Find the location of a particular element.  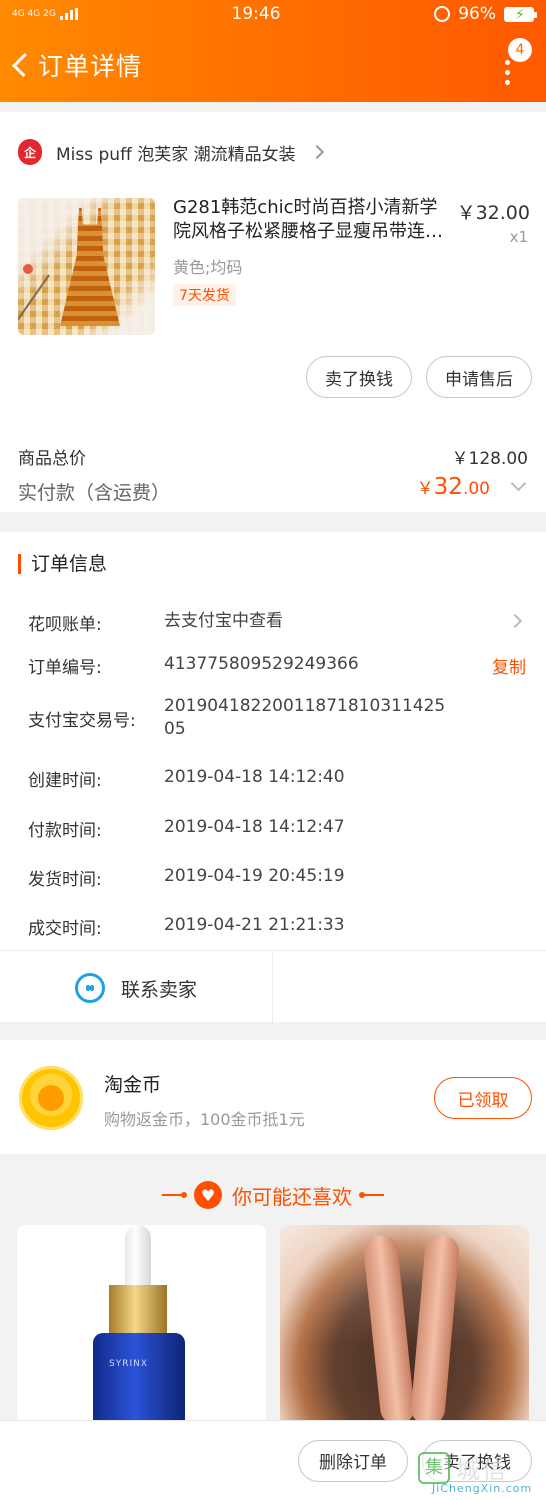

info-label: 支付宝交易号: is located at coordinates (82, 721).